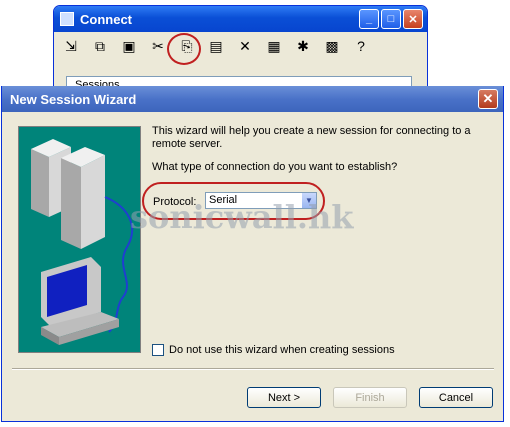  I want to click on wizard-title: New Session Wizard, so click(73, 99).